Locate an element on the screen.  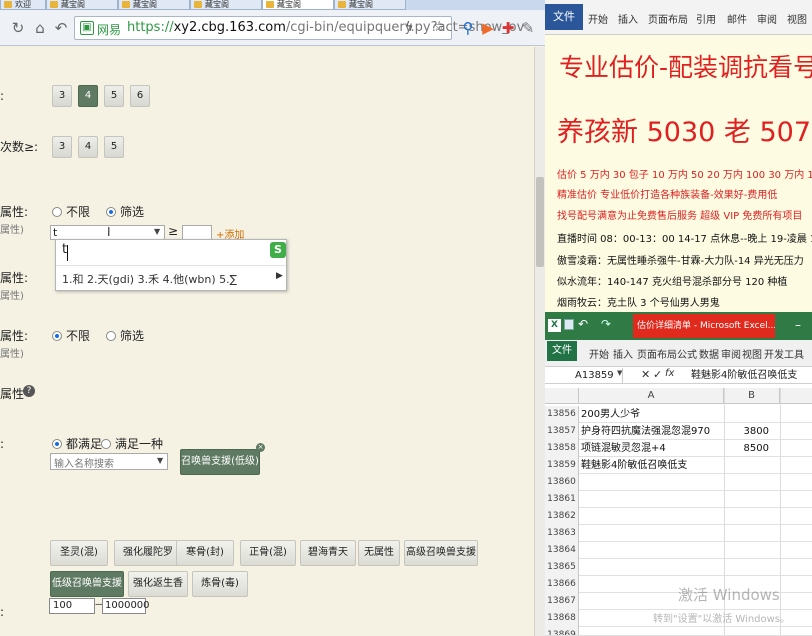
level-option-button: 5 is located at coordinates (114, 96).